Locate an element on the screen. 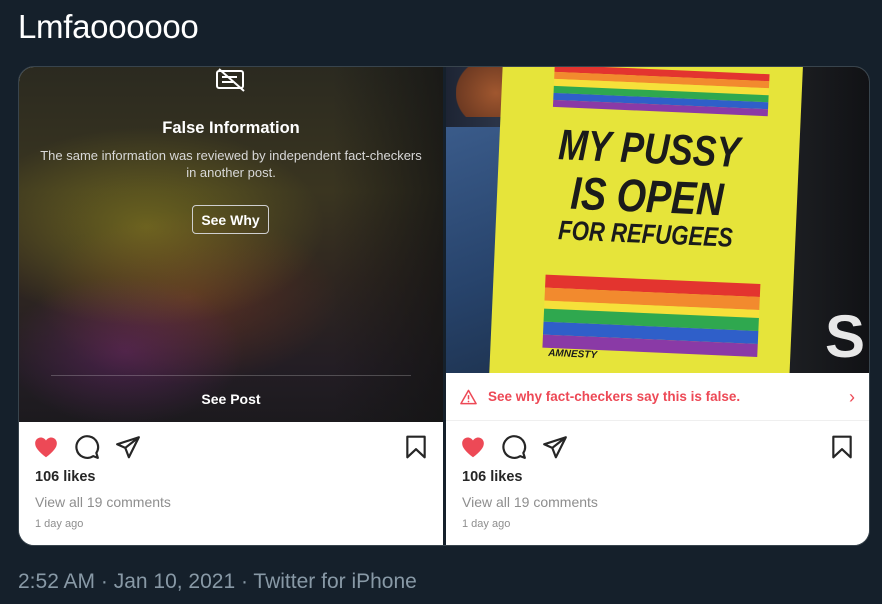 The image size is (882, 604). see-why-button: See Why is located at coordinates (230, 219).